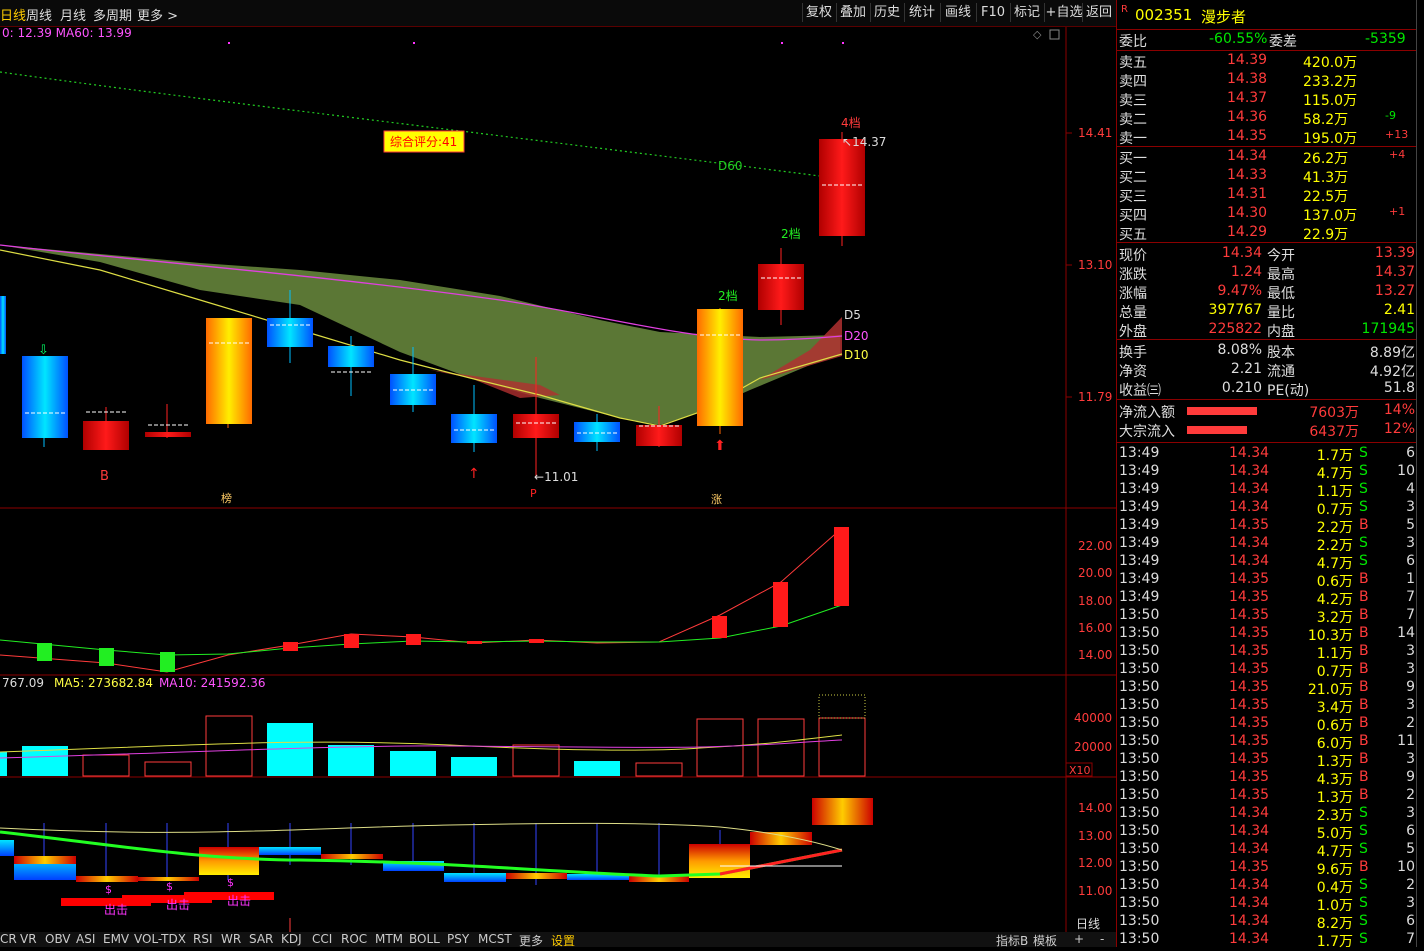 Image resolution: width=1424 pixels, height=951 pixels. Describe the element at coordinates (1267, 922) in the screenshot. I see `tick-row: 13:50 14.34 8.2万 S 6` at that location.